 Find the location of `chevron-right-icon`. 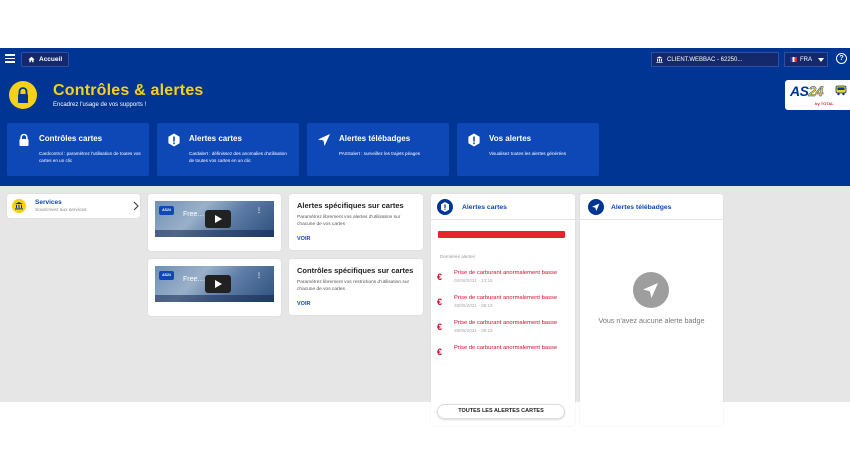

chevron-right-icon is located at coordinates (136, 206).